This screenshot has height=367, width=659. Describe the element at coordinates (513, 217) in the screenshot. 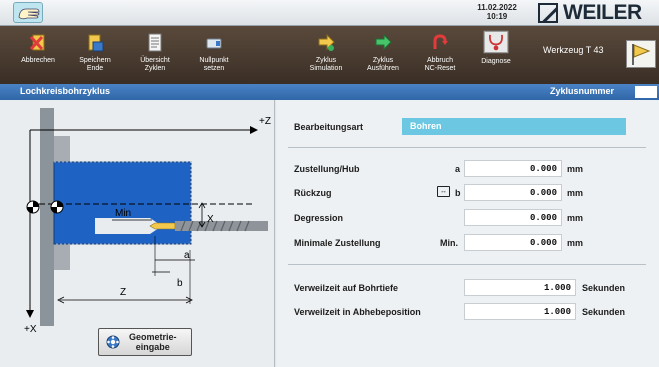

I see `degression-input: 0.000` at that location.